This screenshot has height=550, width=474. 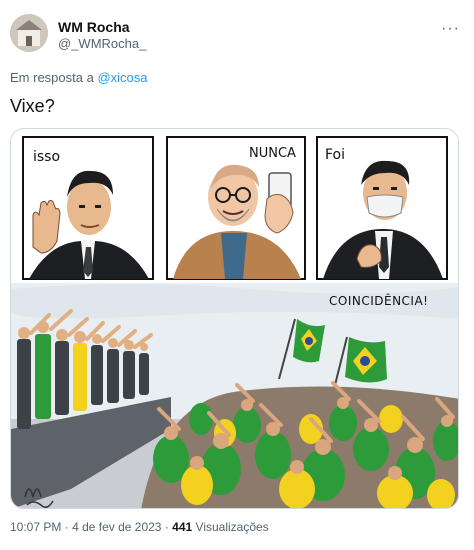 What do you see at coordinates (450, 29) in the screenshot?
I see `more-dots-icon: ···` at bounding box center [450, 29].